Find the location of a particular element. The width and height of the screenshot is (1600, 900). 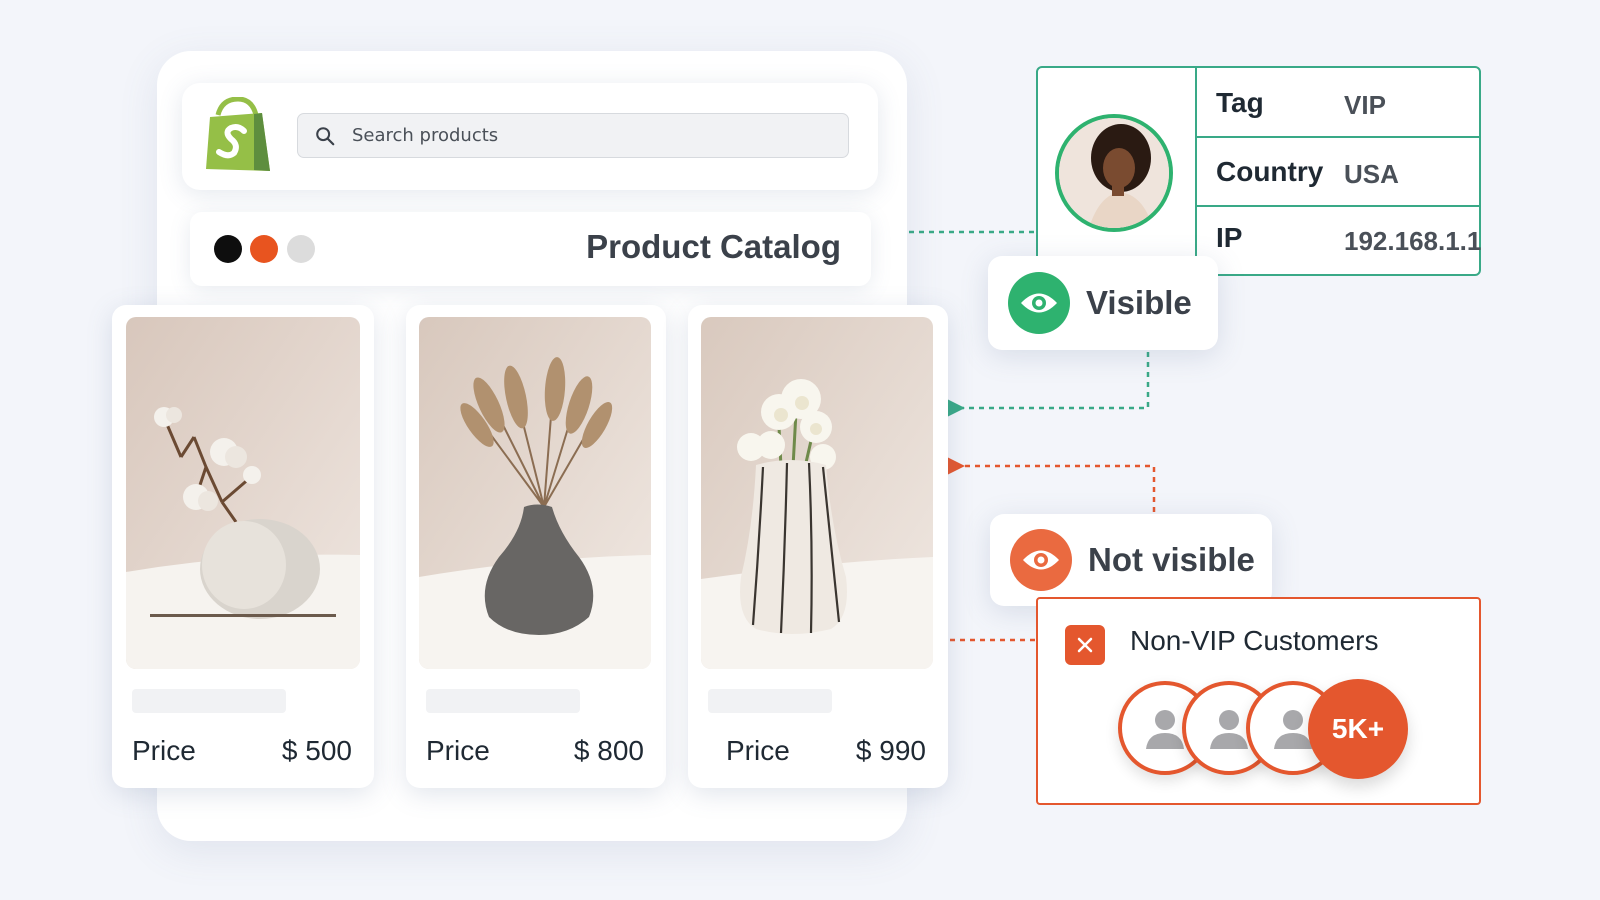

price-value: $ 500 is located at coordinates (316, 750).